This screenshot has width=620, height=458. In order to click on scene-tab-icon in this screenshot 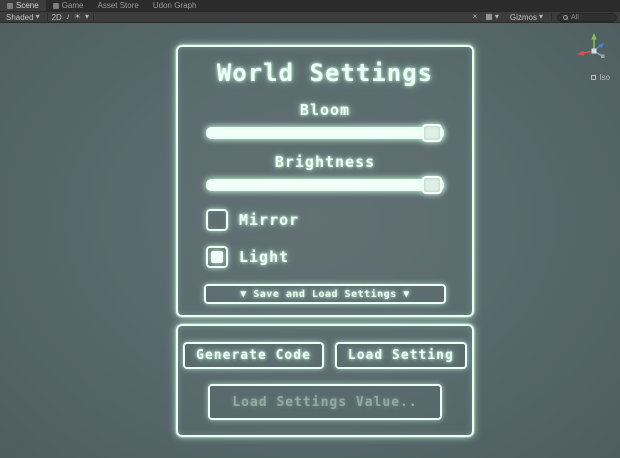, I will do `click(10, 5)`.